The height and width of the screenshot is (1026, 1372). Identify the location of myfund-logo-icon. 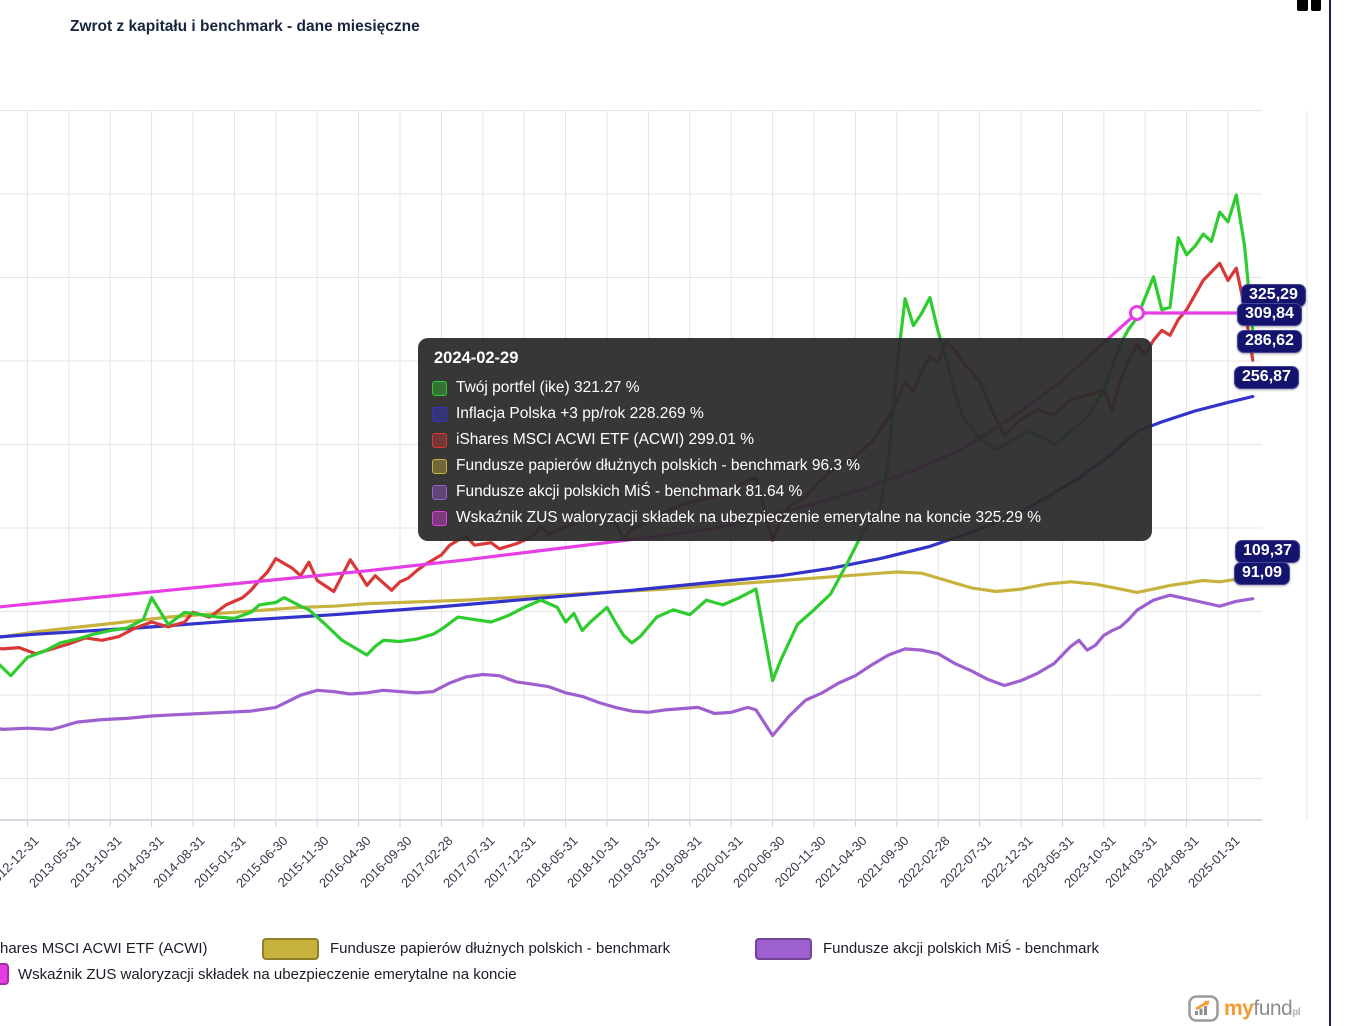
(1203, 1008).